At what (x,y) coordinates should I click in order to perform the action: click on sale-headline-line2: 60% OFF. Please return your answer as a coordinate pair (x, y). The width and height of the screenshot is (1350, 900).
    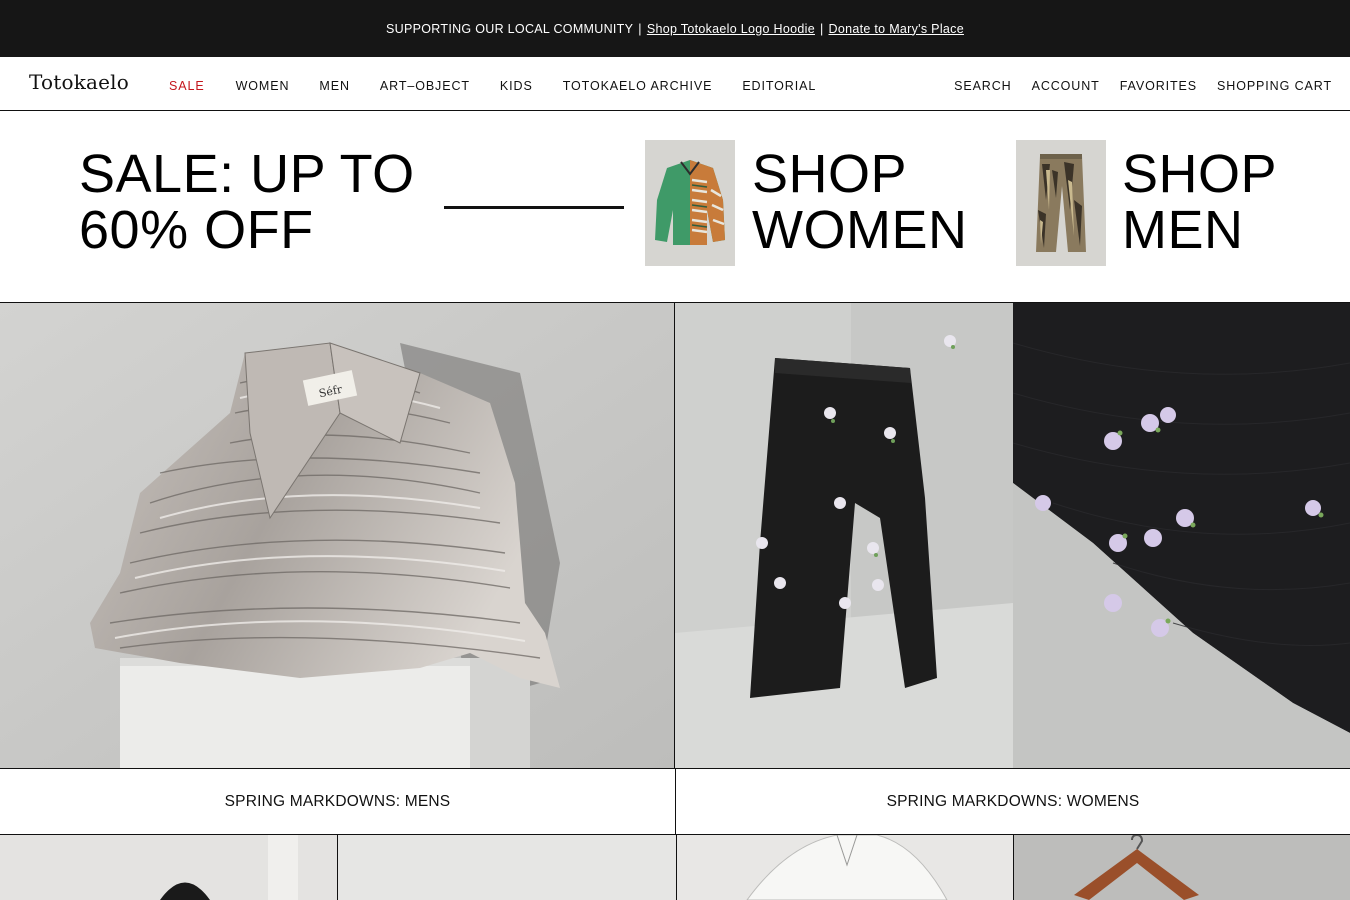
    Looking at the image, I should click on (196, 230).